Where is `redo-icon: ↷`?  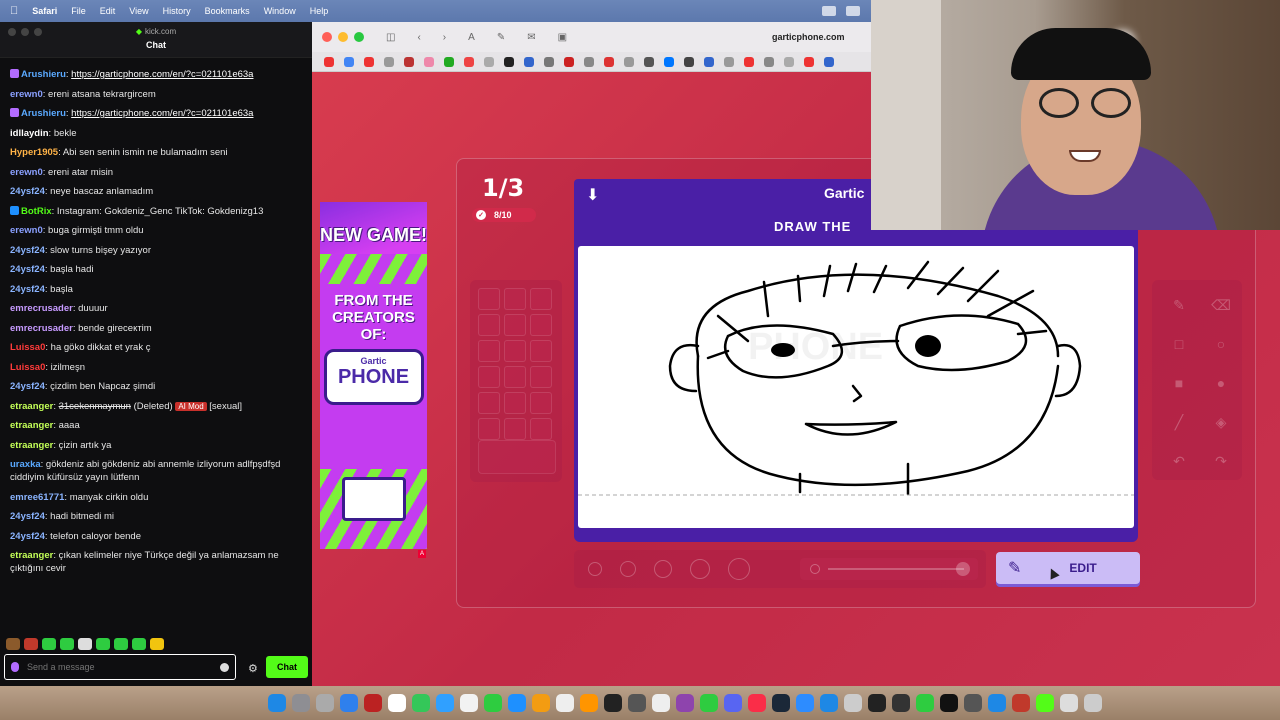 redo-icon: ↷ is located at coordinates (1221, 461).